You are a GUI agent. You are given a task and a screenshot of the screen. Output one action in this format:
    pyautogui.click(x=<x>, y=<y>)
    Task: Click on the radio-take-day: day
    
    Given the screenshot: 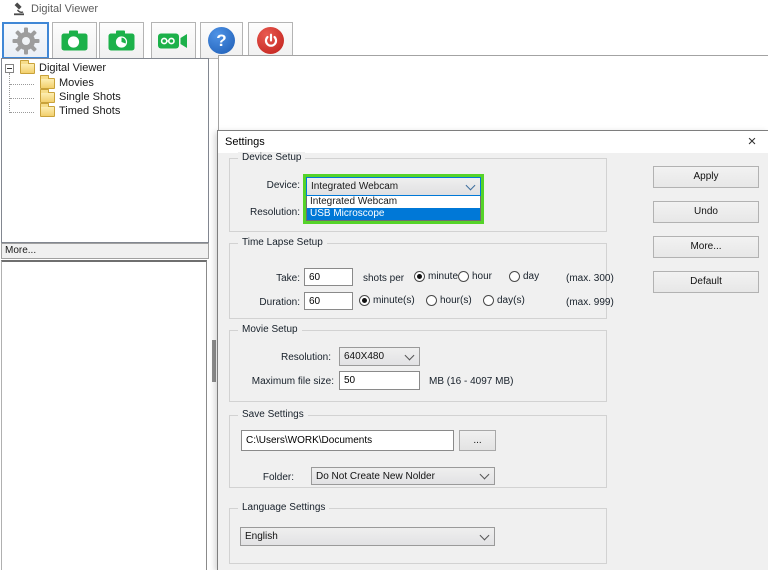 What is the action you would take?
    pyautogui.click(x=524, y=276)
    